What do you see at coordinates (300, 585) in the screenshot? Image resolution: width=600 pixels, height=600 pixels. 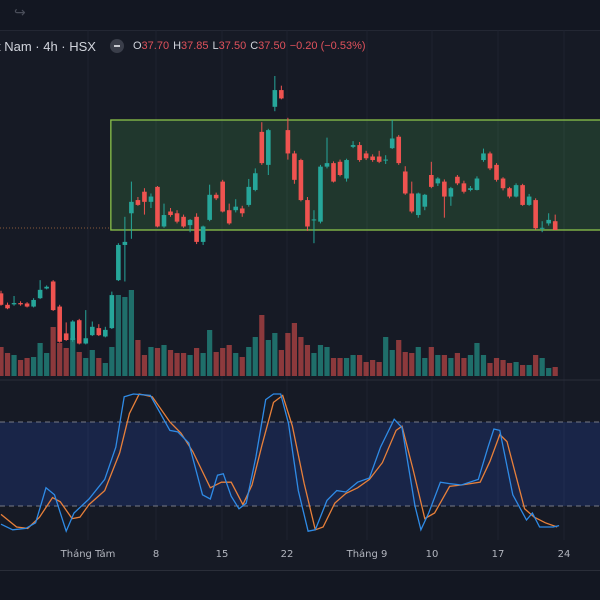 I see `bottom-bar` at bounding box center [300, 585].